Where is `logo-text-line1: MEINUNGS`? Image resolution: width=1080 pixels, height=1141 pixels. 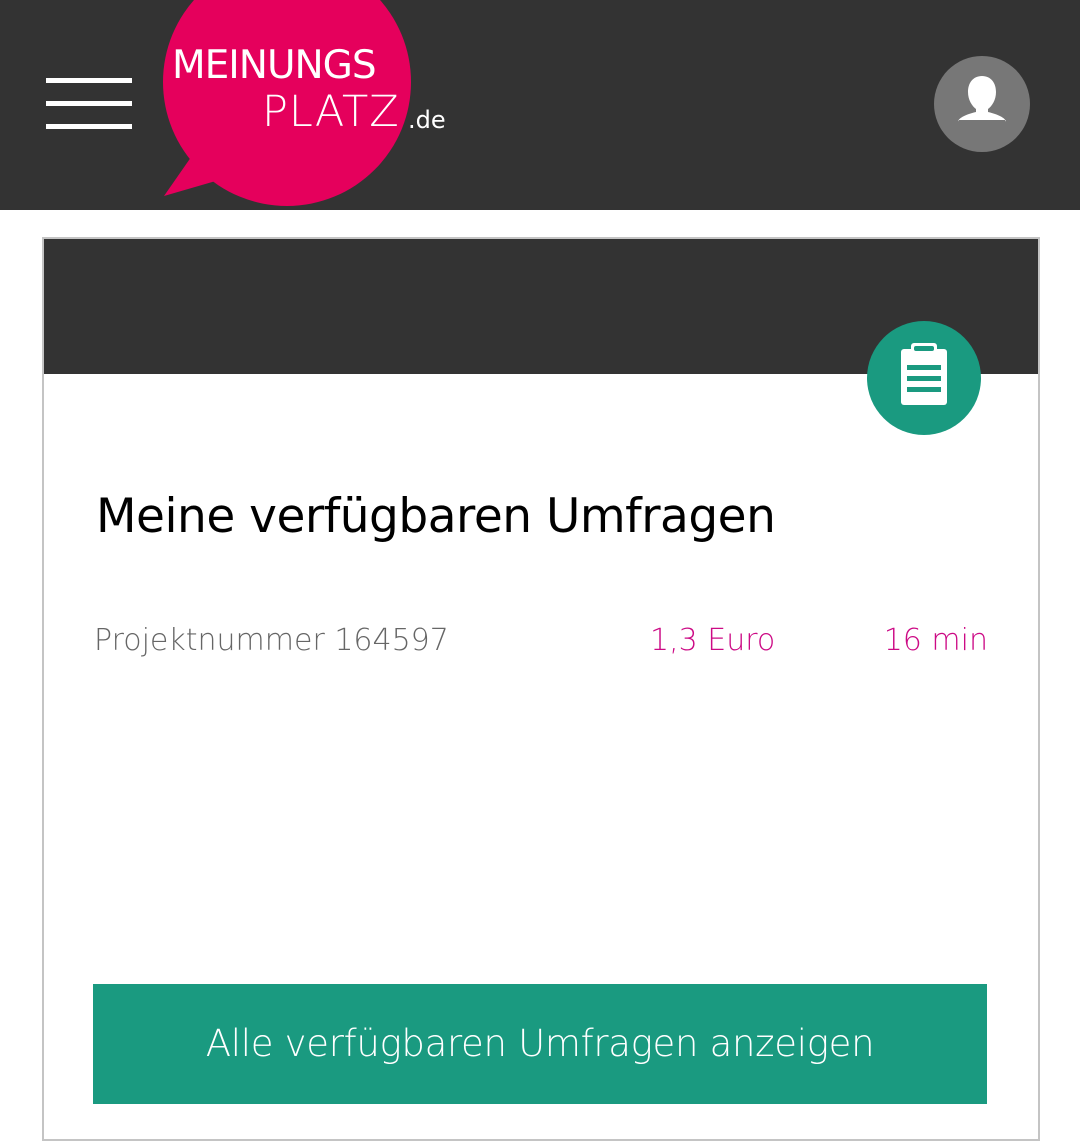
logo-text-line1: MEINUNGS is located at coordinates (274, 65).